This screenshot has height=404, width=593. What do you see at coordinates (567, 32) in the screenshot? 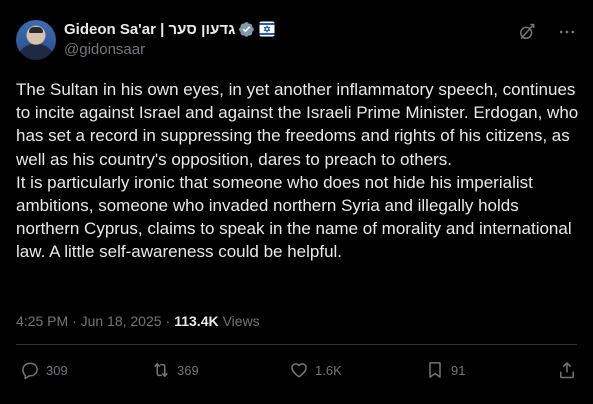
I see `more-icon` at bounding box center [567, 32].